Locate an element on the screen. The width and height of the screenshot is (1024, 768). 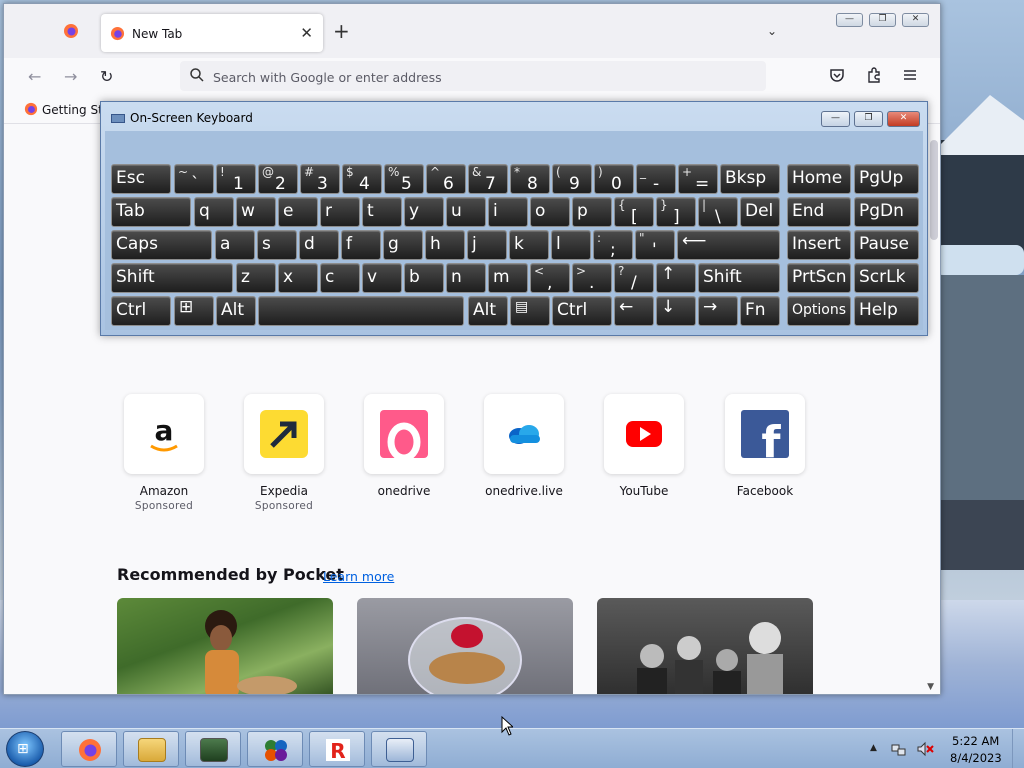
hamburger-menu-icon is located at coordinates (910, 75).